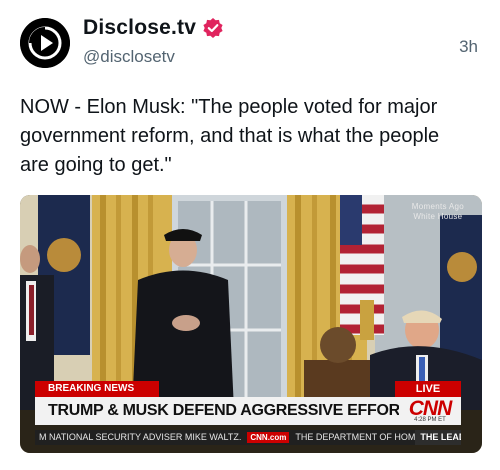 This screenshot has width=500, height=470. What do you see at coordinates (428, 389) in the screenshot?
I see `live-label: LIVE` at bounding box center [428, 389].